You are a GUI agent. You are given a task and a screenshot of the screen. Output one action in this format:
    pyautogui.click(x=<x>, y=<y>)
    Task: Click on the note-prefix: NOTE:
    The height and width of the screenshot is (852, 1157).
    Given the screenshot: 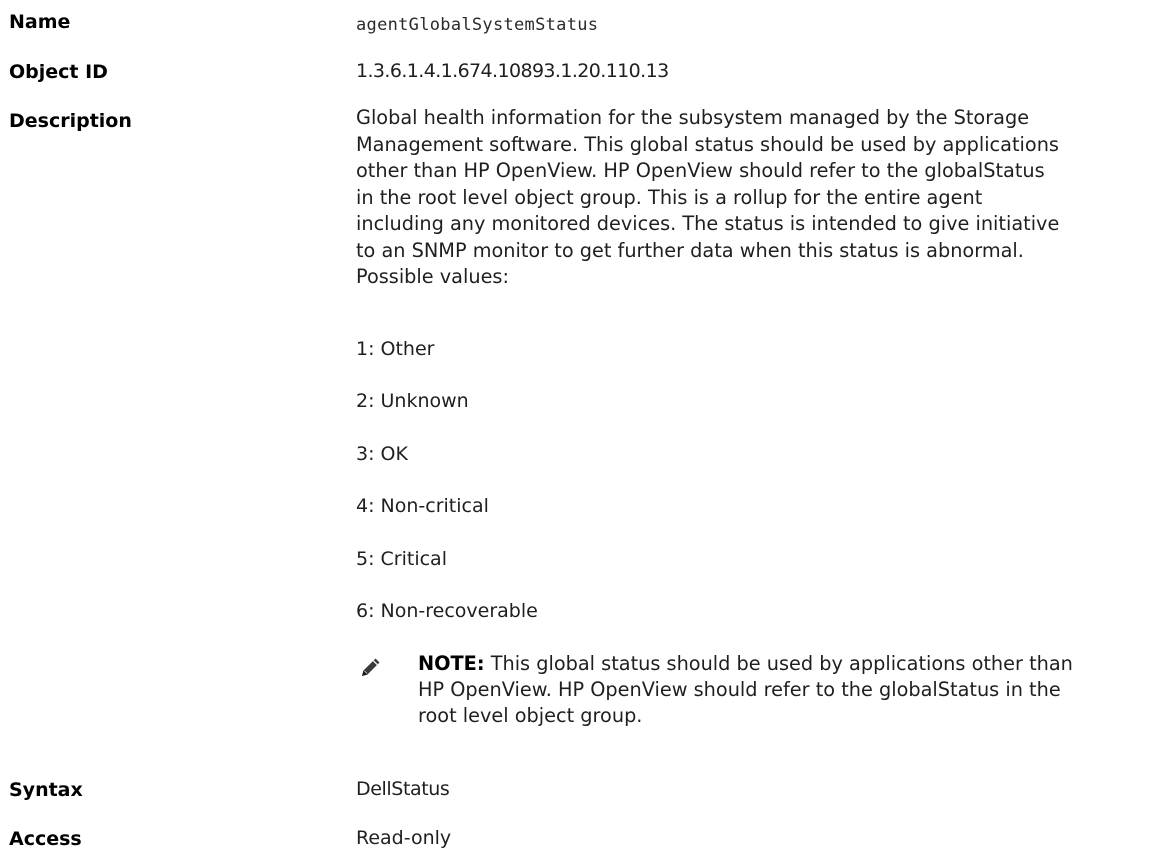 What is the action you would take?
    pyautogui.click(x=451, y=663)
    